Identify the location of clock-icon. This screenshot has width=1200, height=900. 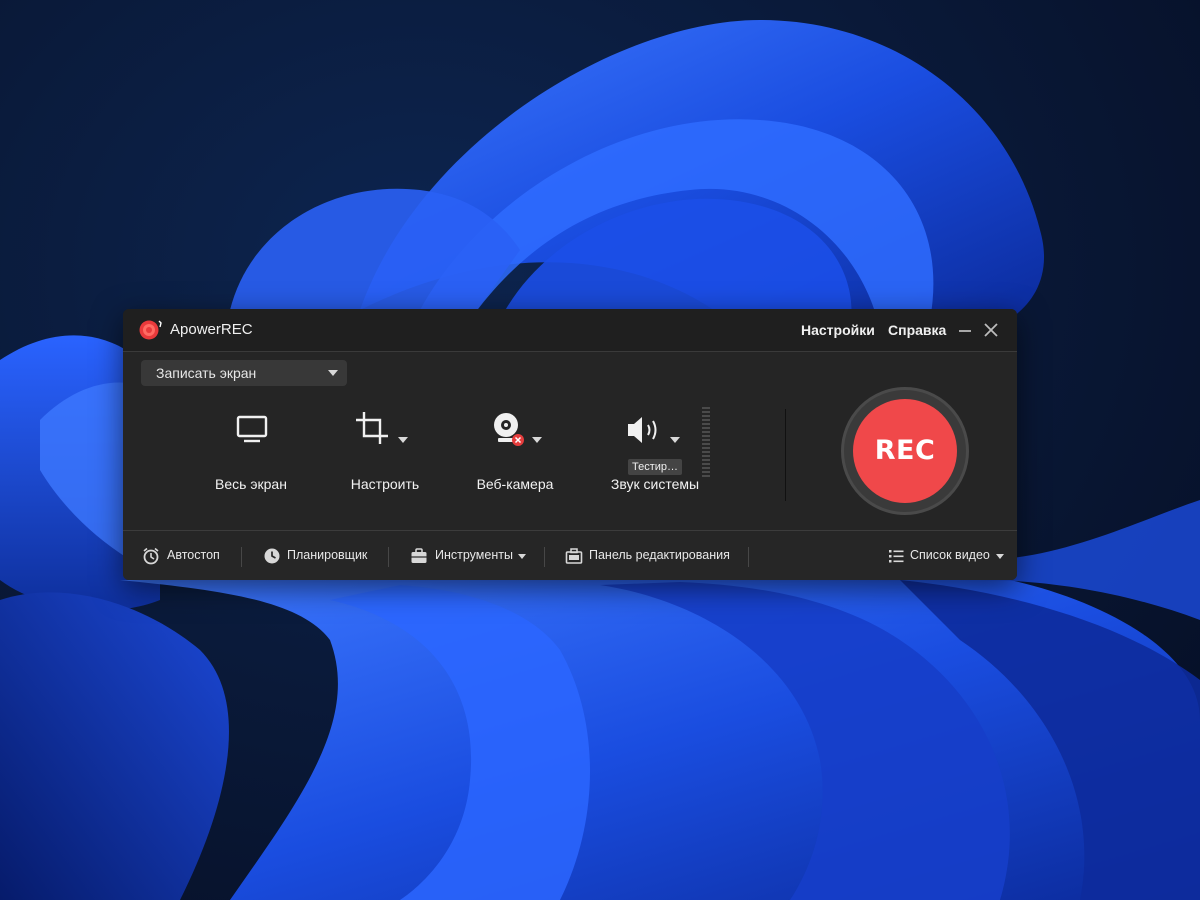
(272, 556).